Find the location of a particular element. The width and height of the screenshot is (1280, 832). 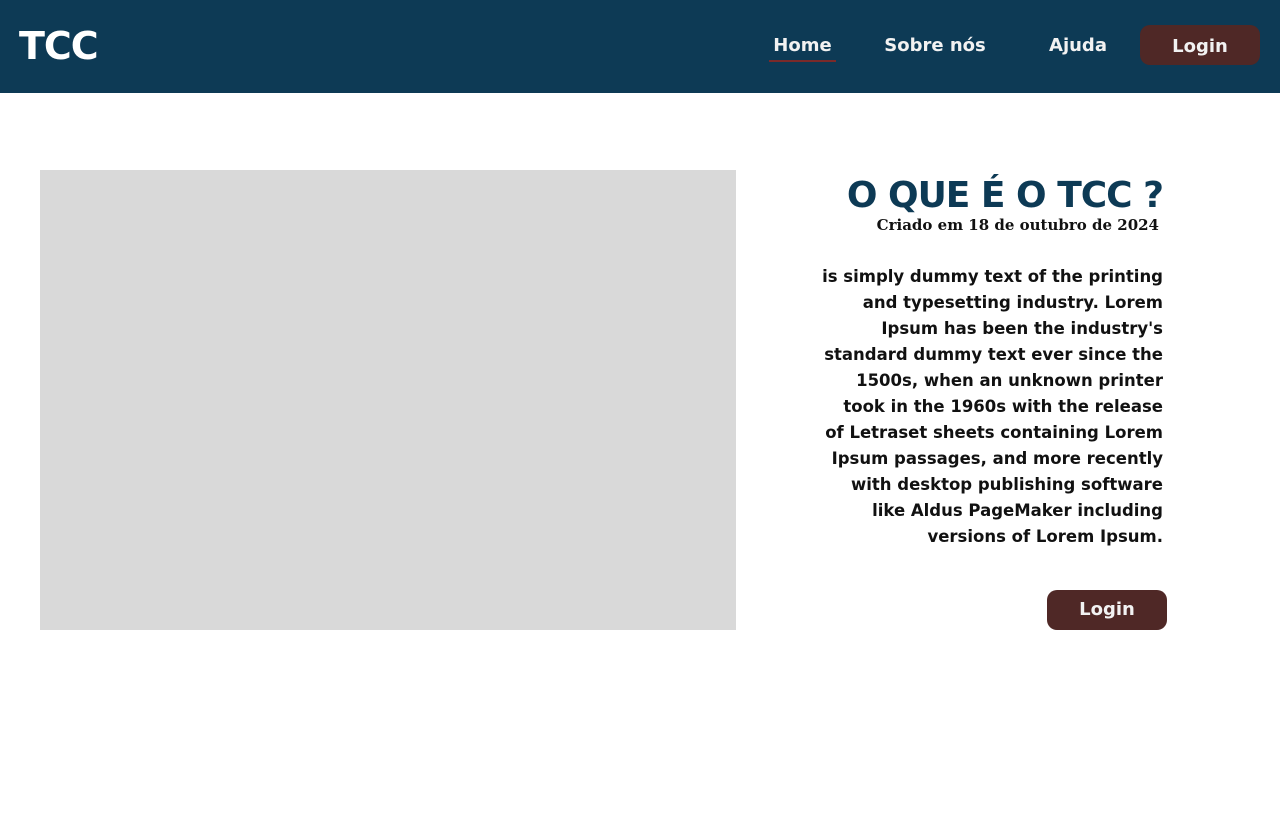

header-login-button: Login is located at coordinates (1200, 45).